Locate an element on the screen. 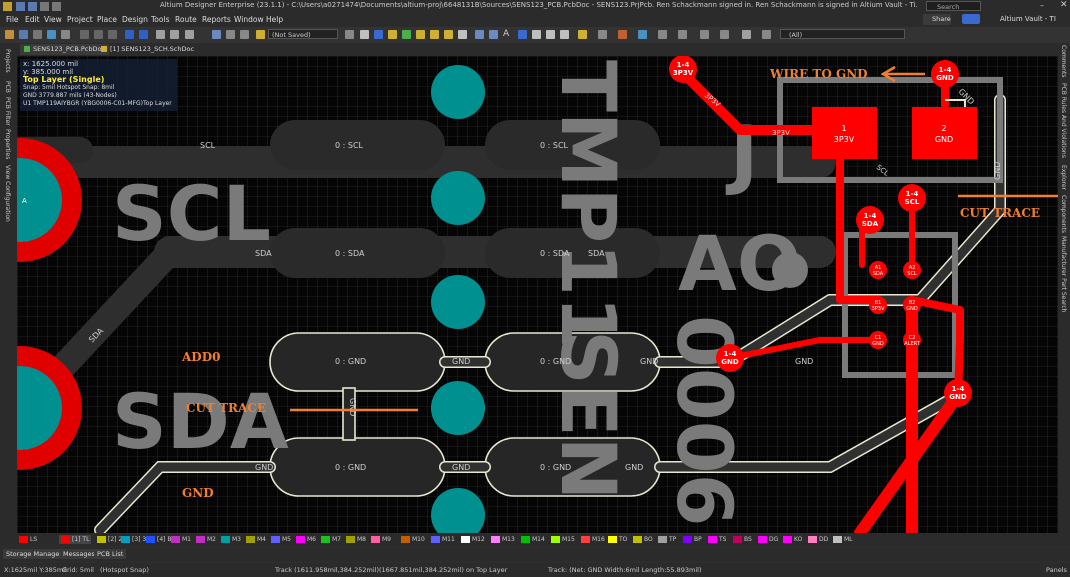  menu-project: Project is located at coordinates (80, 19).